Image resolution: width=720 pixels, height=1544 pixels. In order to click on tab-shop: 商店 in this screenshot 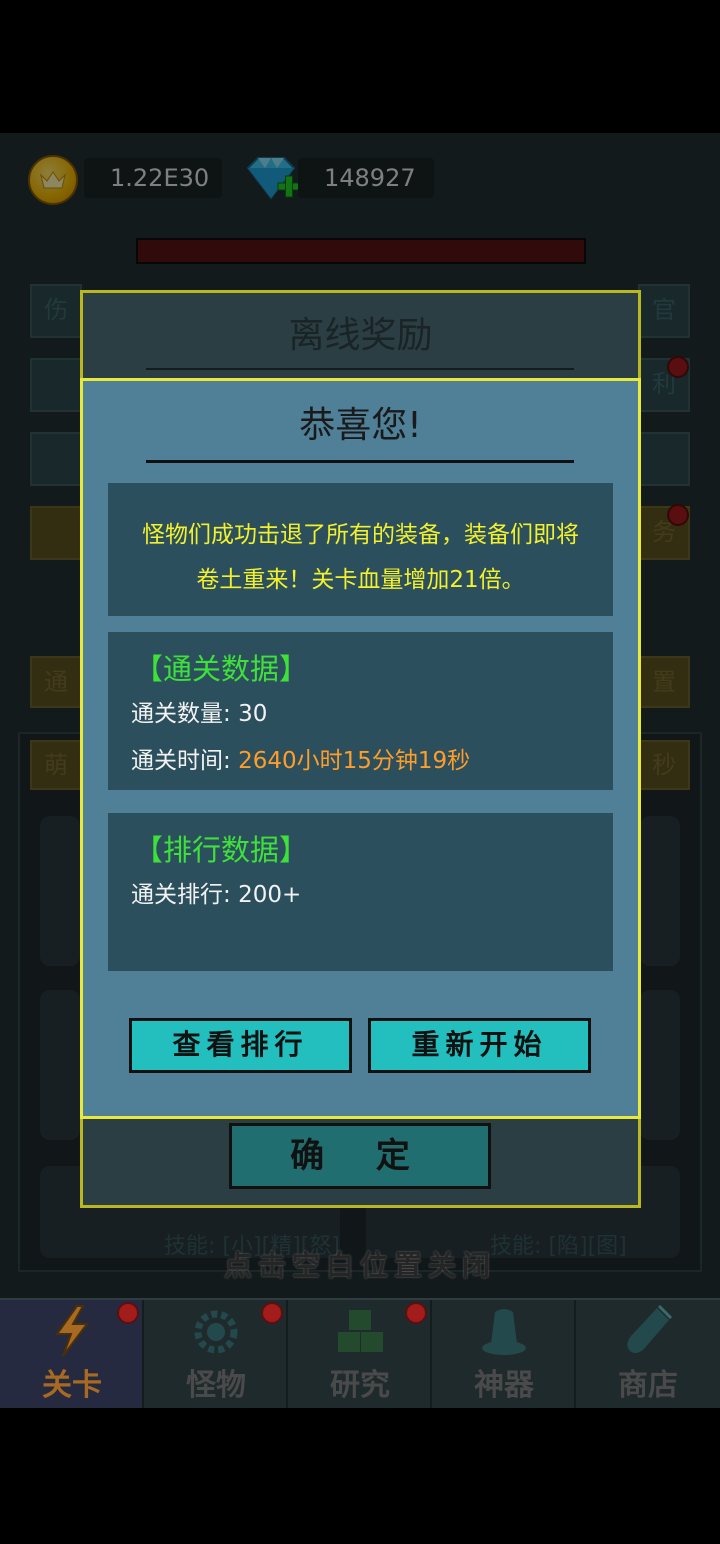, I will do `click(648, 1354)`.